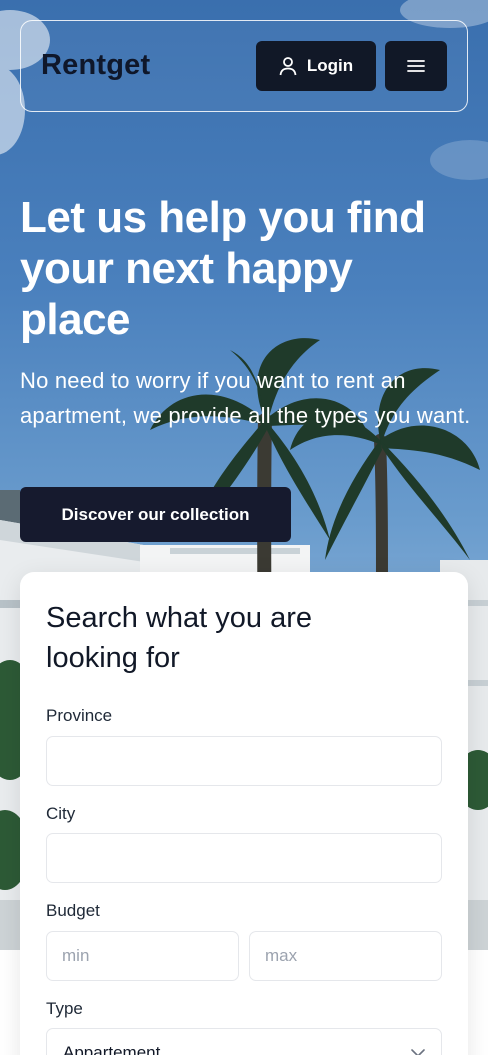  I want to click on login-label: Login, so click(330, 65).